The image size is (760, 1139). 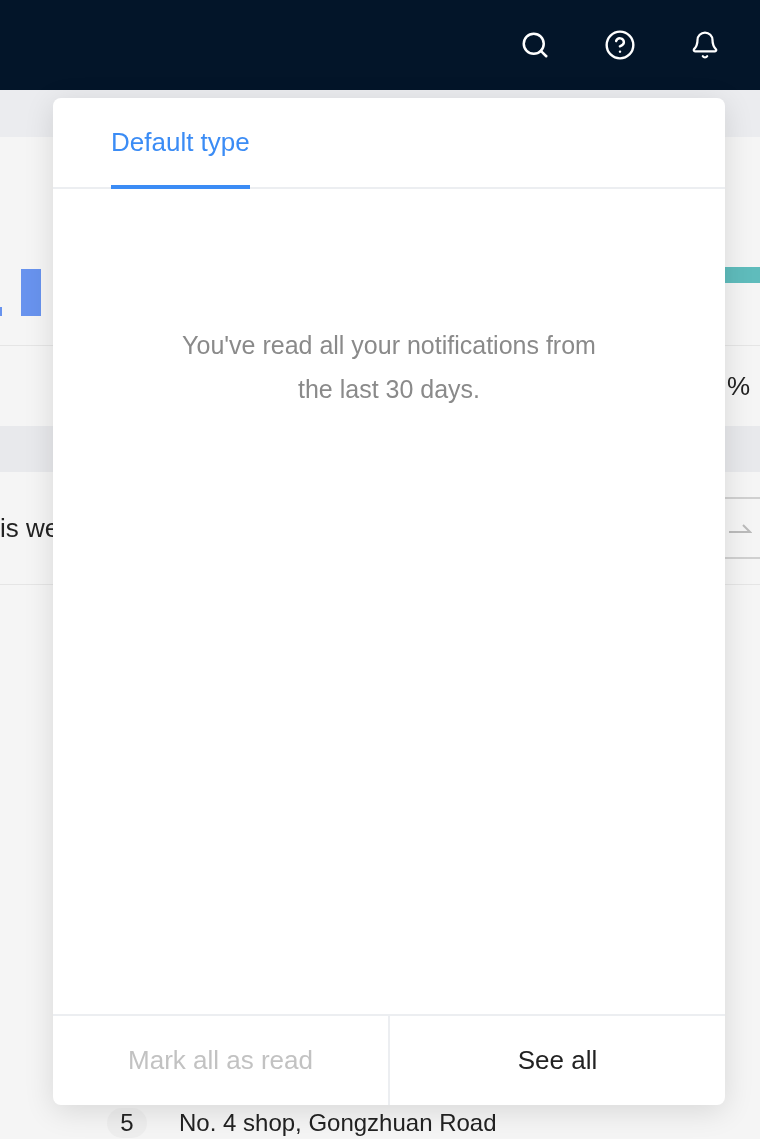 I want to click on percent-text: %, so click(x=738, y=386).